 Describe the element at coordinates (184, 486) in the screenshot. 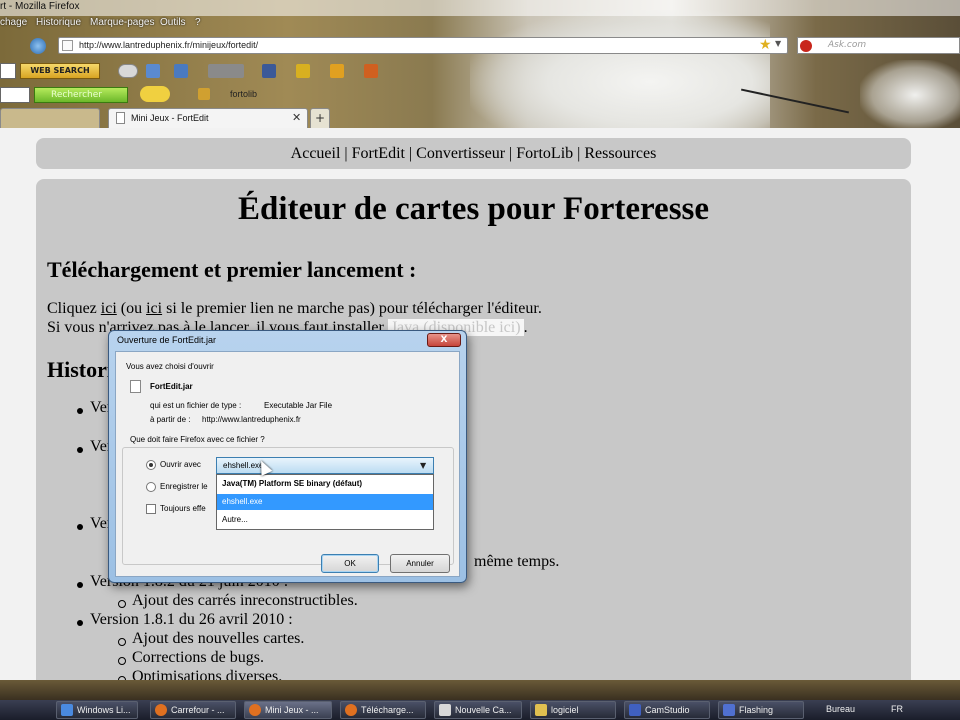

I see `save-file-label: Enregistrer le` at that location.